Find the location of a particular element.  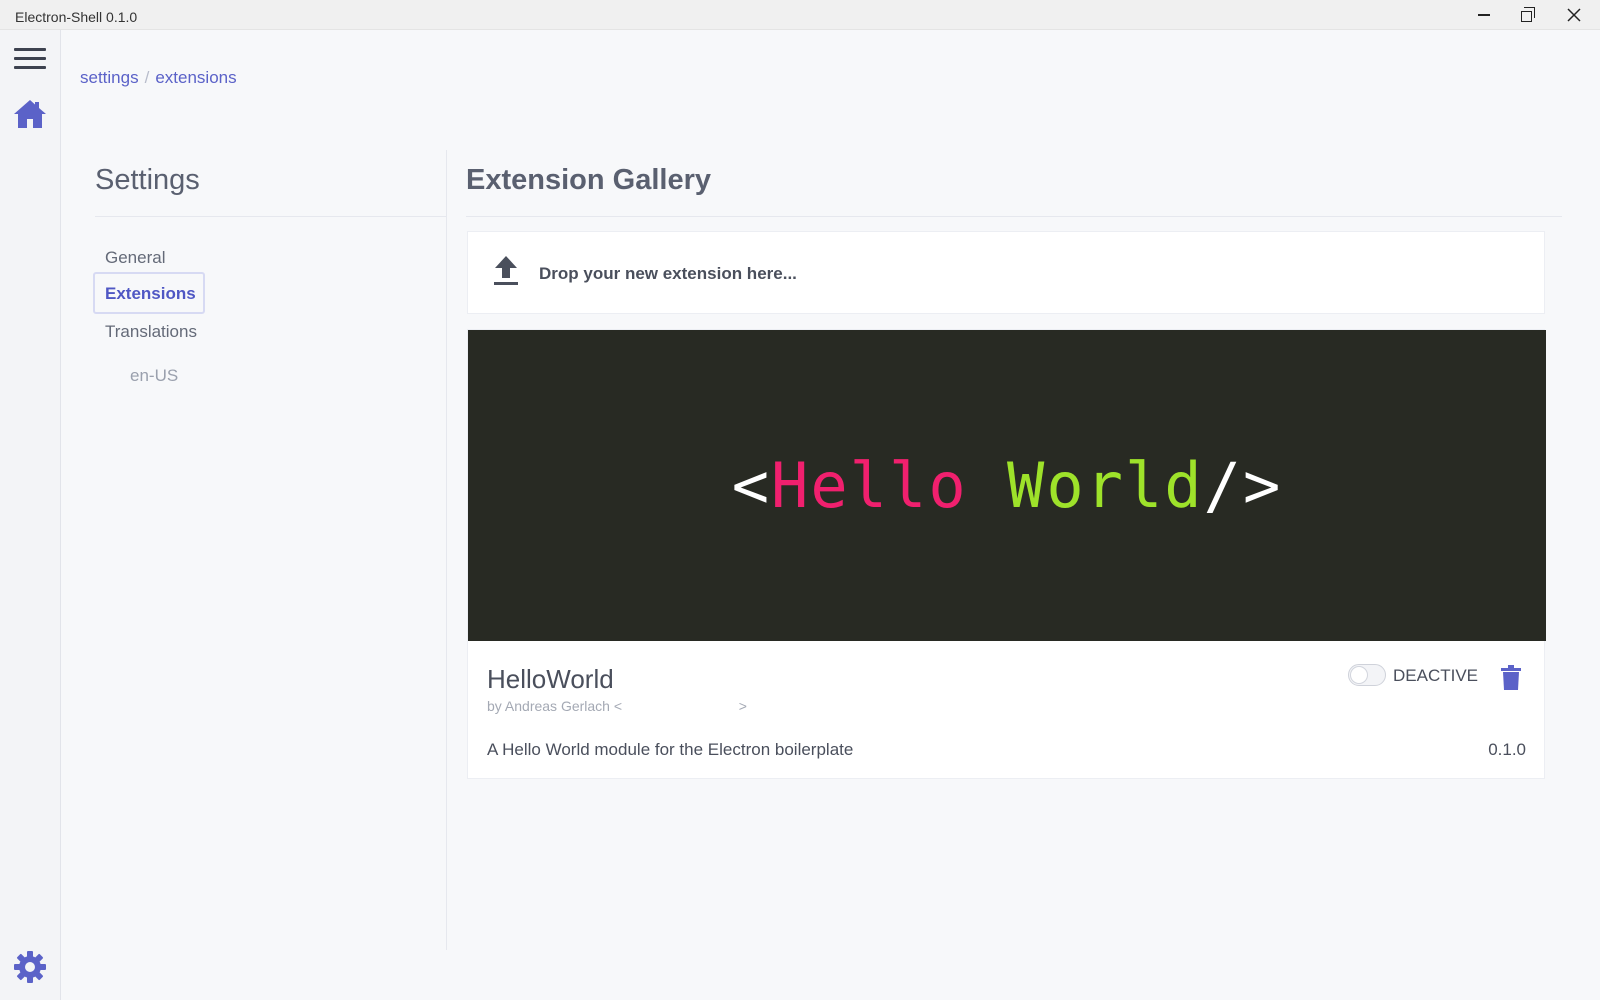

banner-open-tag: < is located at coordinates (751, 485).